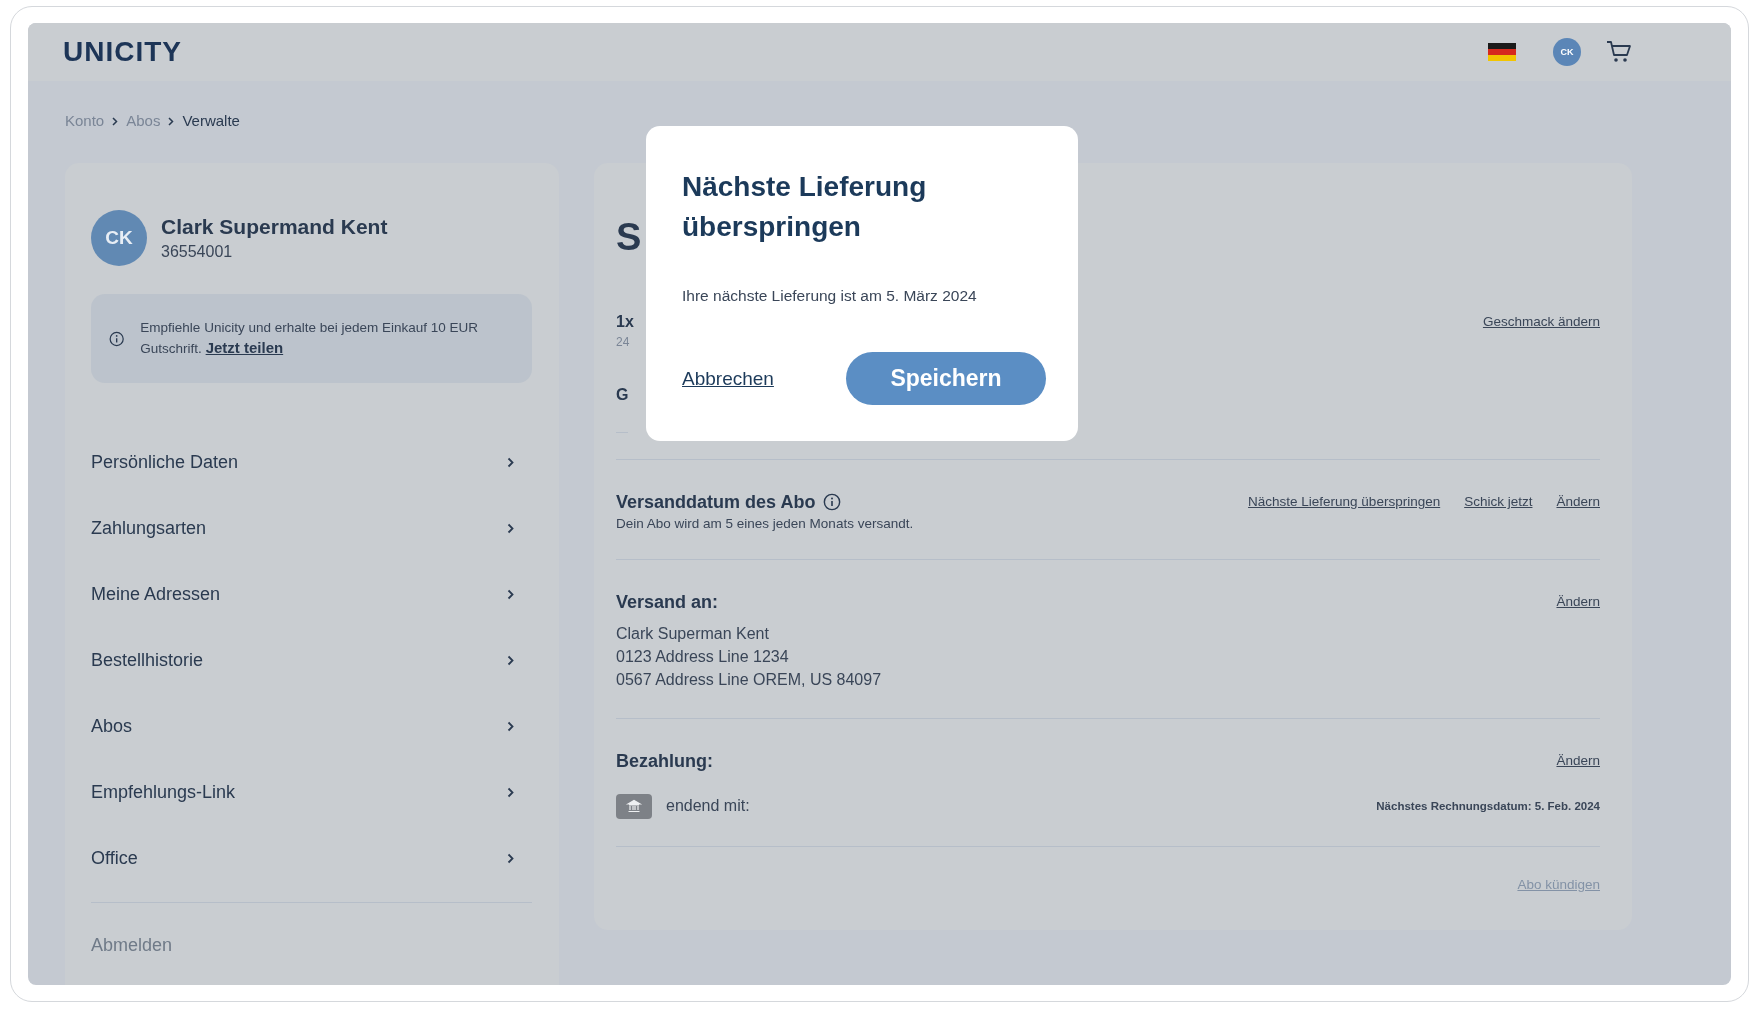 The image size is (1759, 1016). What do you see at coordinates (311, 726) in the screenshot?
I see `menu-item: Abos` at bounding box center [311, 726].